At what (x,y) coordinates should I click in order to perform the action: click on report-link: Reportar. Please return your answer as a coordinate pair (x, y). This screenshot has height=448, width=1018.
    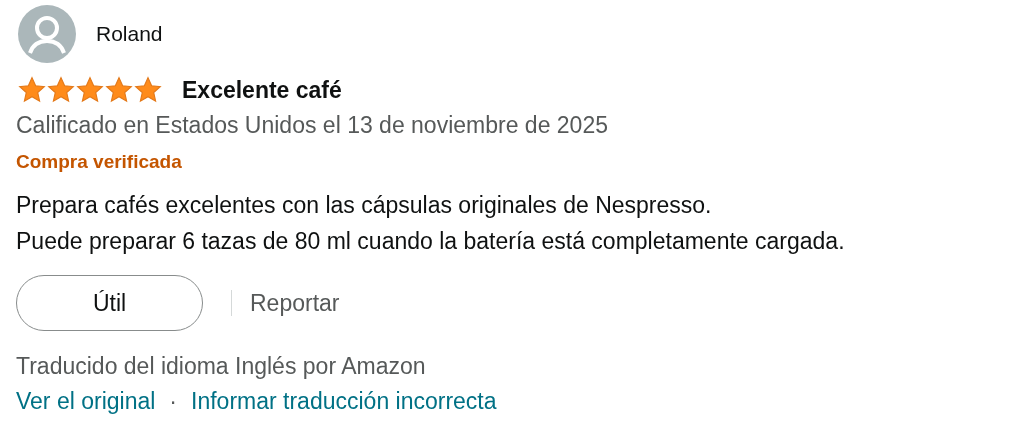
    Looking at the image, I should click on (295, 303).